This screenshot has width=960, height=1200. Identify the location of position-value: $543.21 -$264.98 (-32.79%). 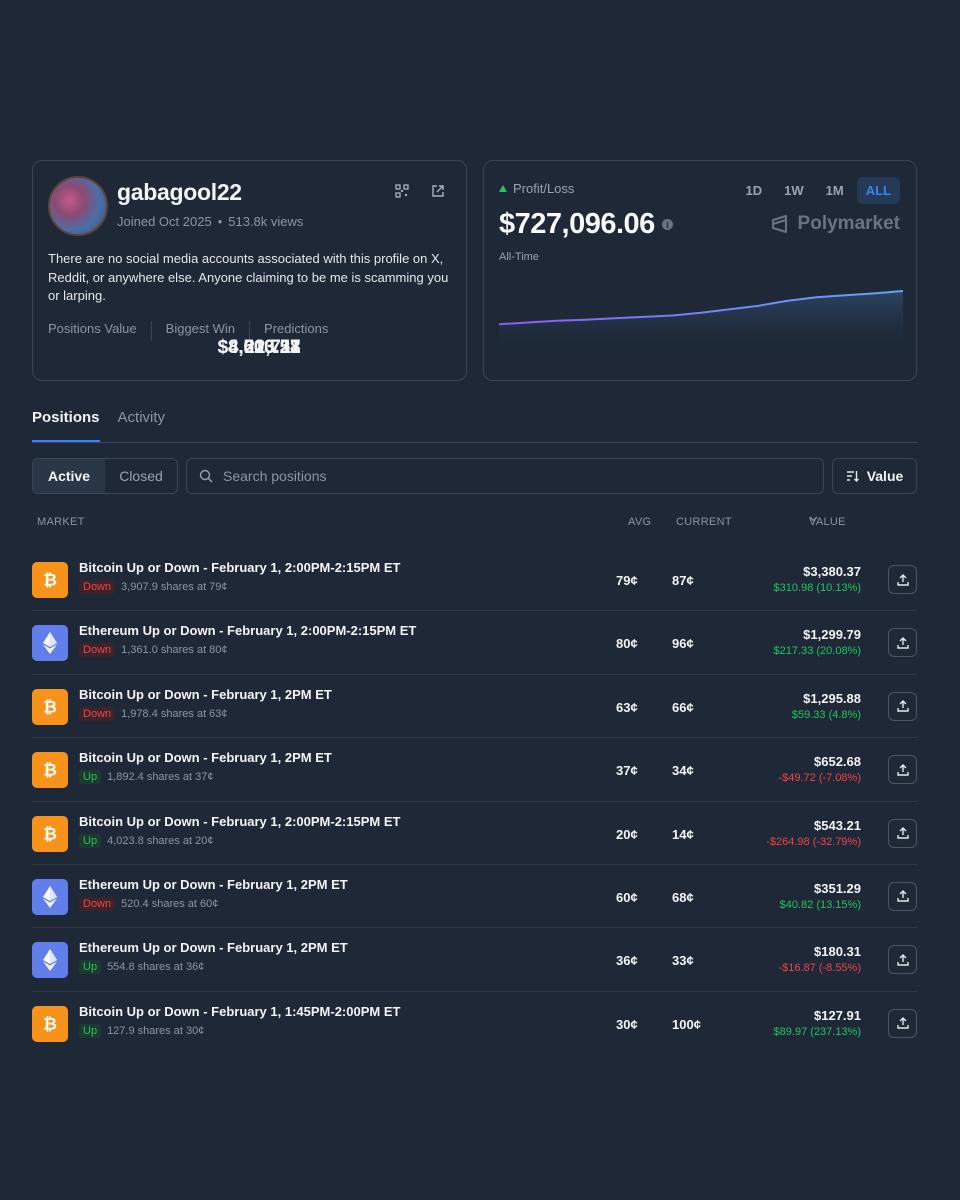
(813, 833).